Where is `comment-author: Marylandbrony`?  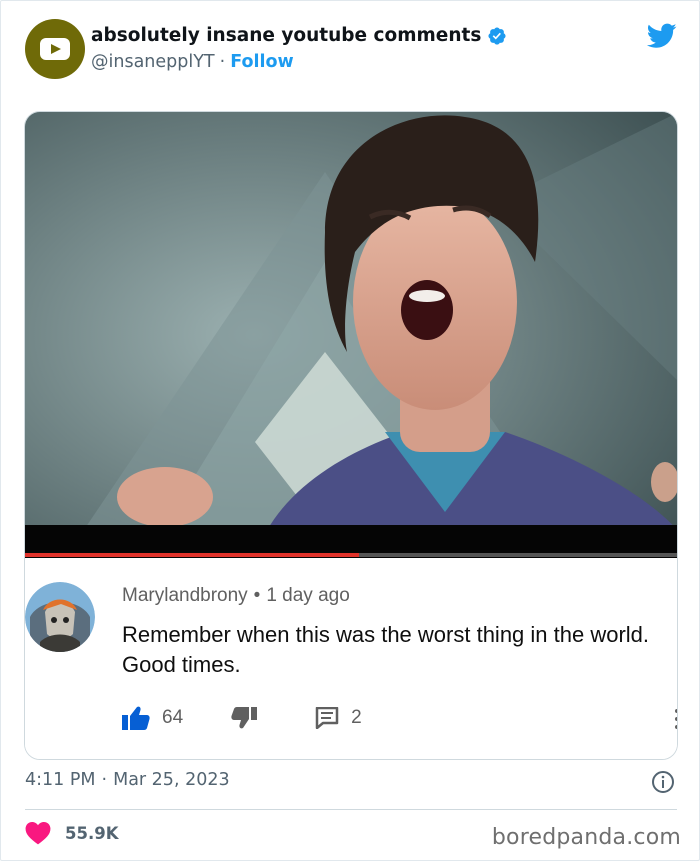
comment-author: Marylandbrony is located at coordinates (185, 595).